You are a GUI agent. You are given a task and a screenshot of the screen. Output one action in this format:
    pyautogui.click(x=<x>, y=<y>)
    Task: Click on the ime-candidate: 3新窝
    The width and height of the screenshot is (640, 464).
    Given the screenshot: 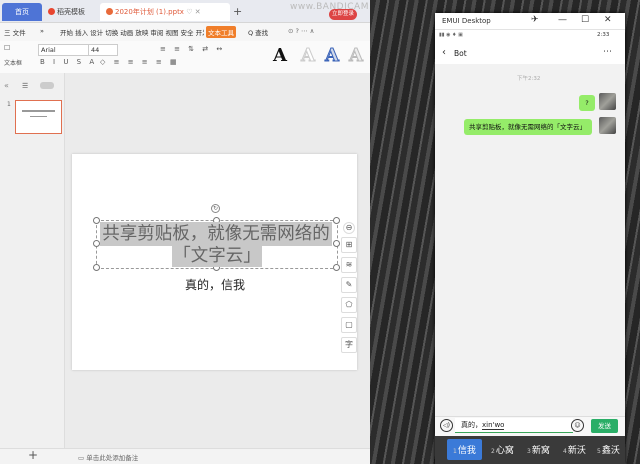 What is the action you would take?
    pyautogui.click(x=538, y=449)
    